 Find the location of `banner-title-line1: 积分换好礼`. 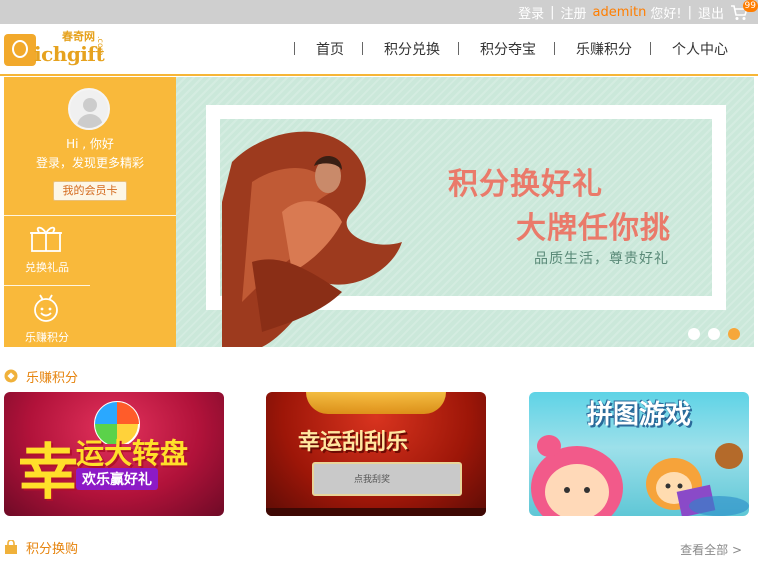

banner-title-line1: 积分换好礼 is located at coordinates (525, 184).